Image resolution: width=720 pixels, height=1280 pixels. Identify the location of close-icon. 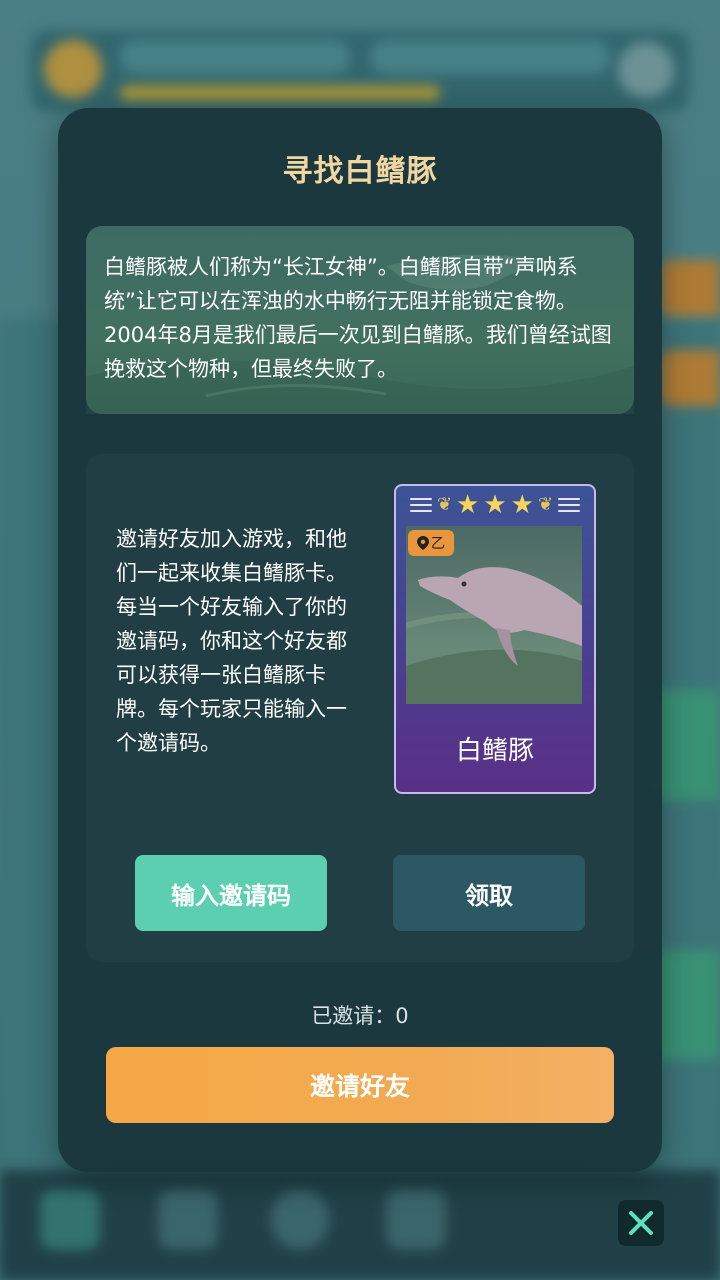
(641, 1223).